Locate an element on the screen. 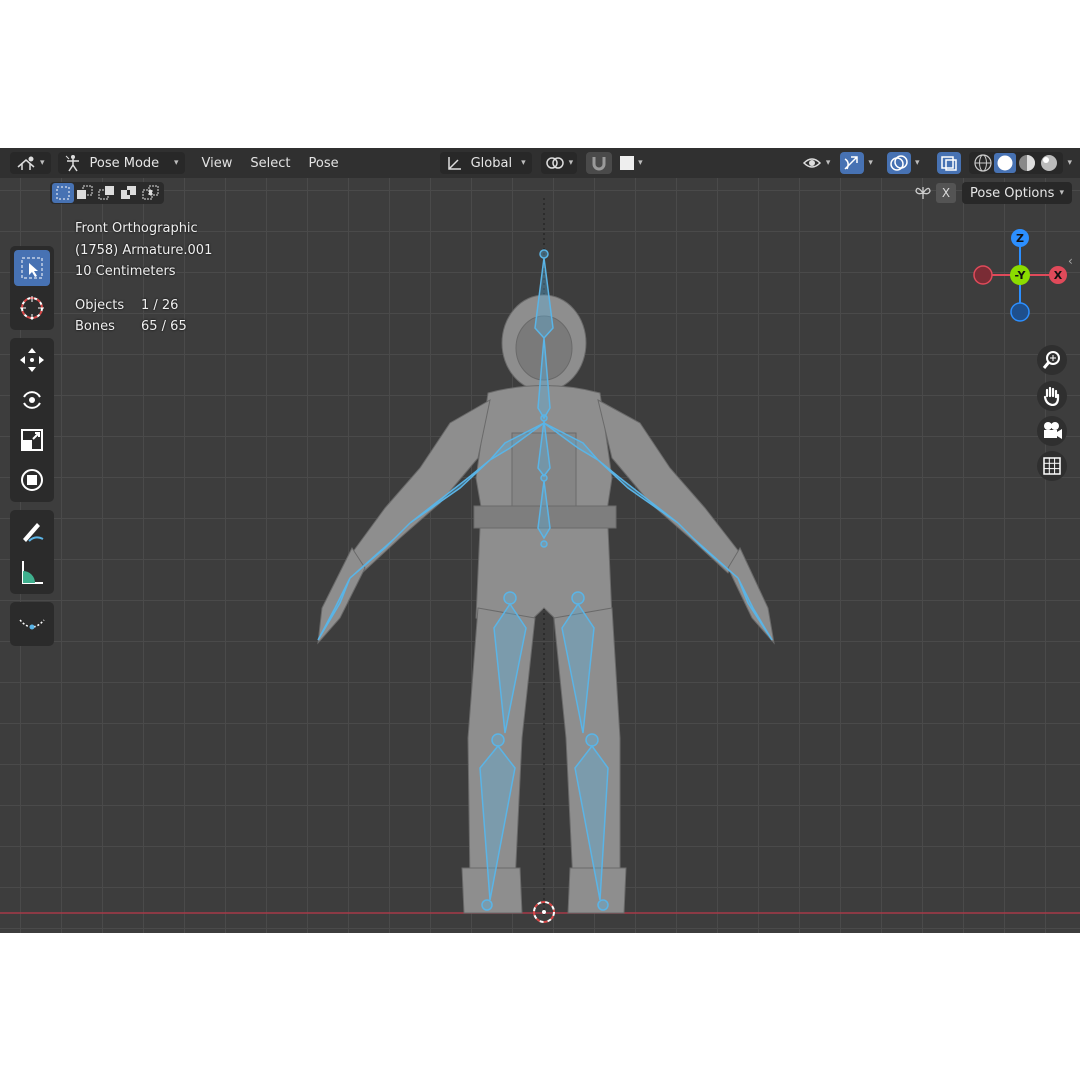 The height and width of the screenshot is (1080, 1080). visibility-button: ▾ is located at coordinates (816, 163).